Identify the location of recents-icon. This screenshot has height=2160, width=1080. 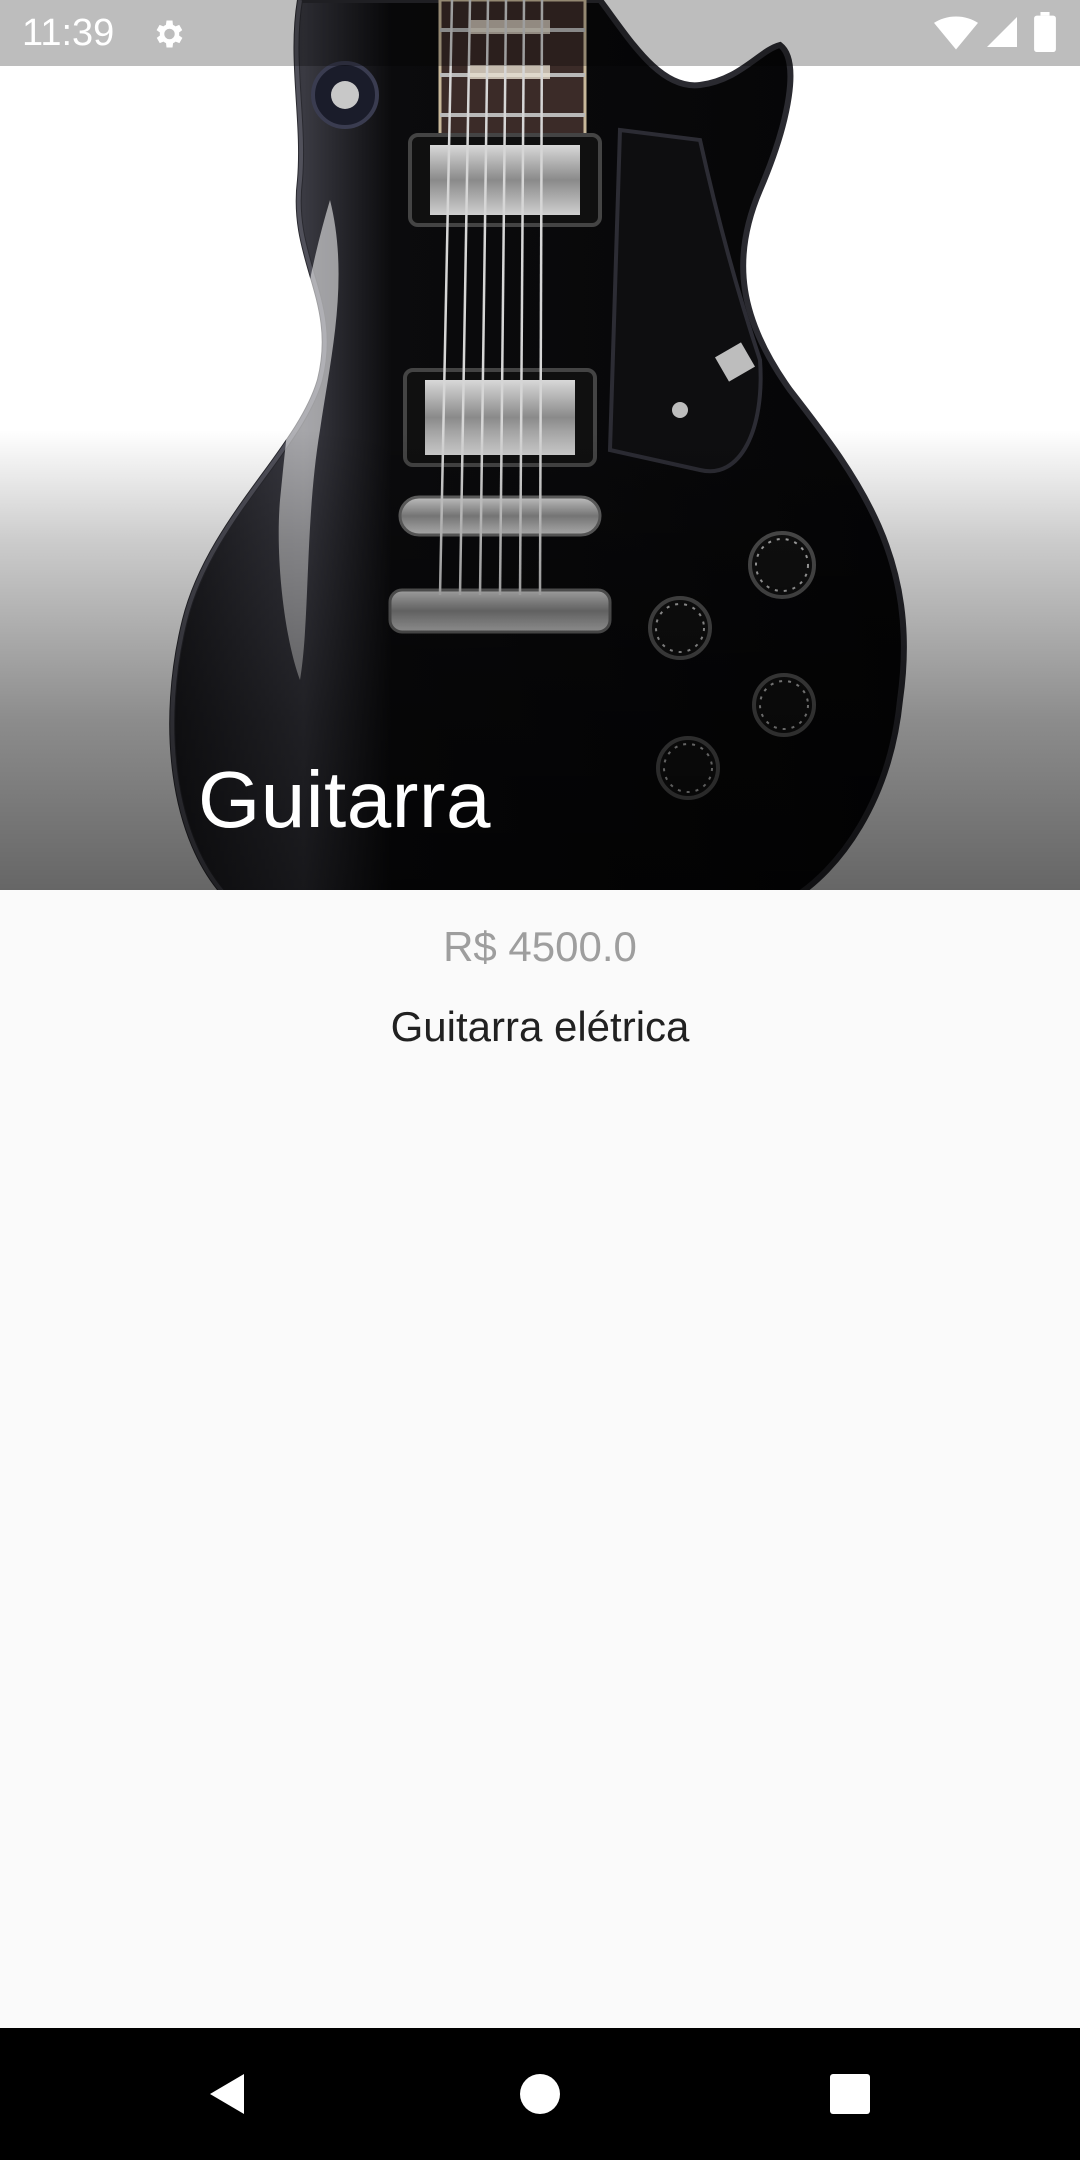
(850, 2094).